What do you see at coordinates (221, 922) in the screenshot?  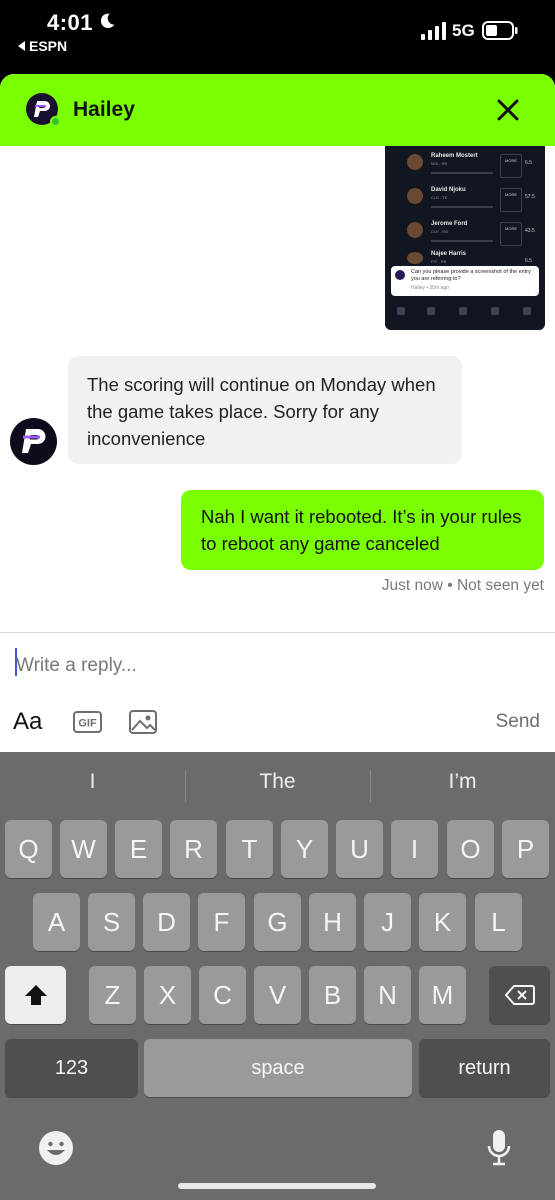 I see `key-f: F` at bounding box center [221, 922].